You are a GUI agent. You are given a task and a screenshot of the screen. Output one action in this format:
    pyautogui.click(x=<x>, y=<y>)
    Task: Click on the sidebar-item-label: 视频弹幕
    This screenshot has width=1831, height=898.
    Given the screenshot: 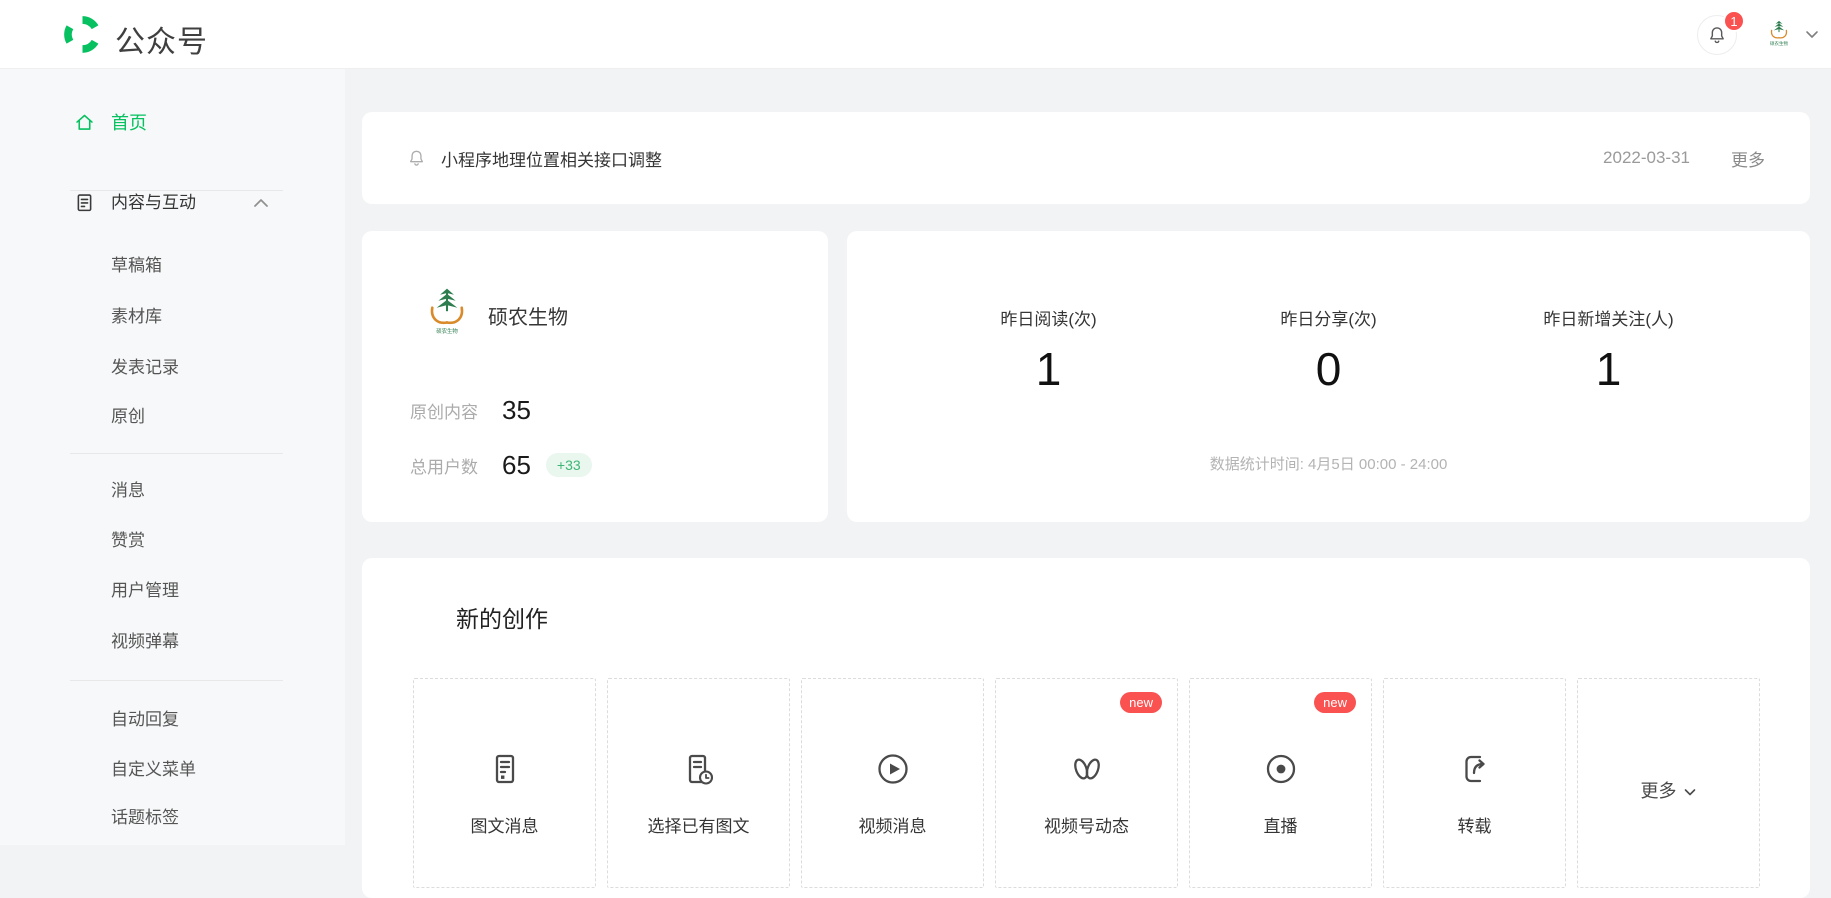 What is the action you would take?
    pyautogui.click(x=145, y=641)
    